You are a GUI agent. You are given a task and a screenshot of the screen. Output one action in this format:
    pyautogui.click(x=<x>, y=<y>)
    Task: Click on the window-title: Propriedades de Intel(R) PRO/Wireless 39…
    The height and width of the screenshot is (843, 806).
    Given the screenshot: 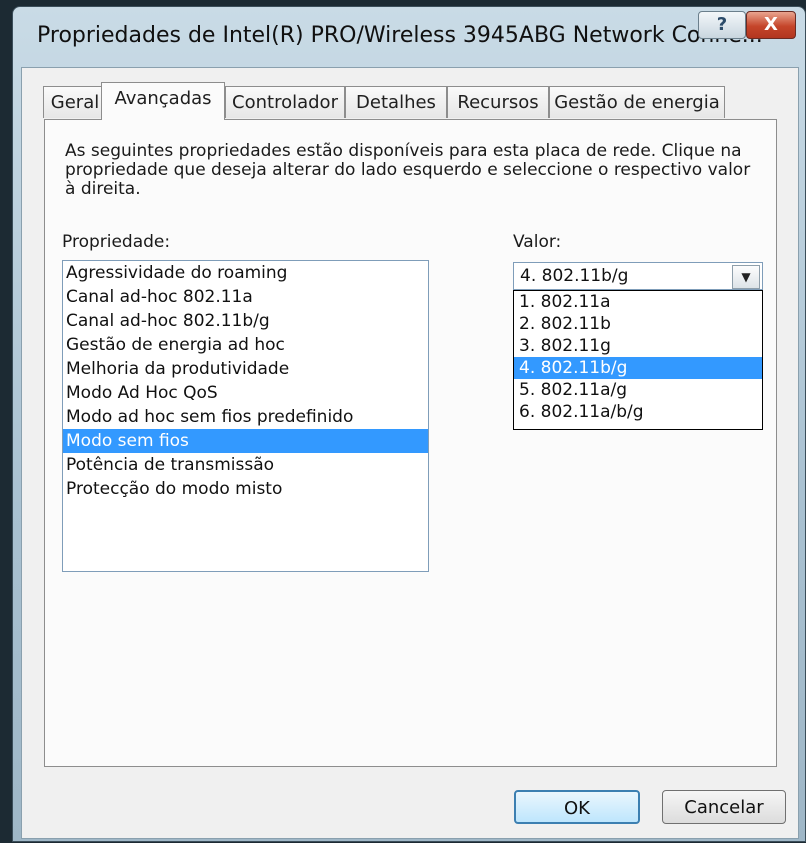 What is the action you would take?
    pyautogui.click(x=400, y=35)
    